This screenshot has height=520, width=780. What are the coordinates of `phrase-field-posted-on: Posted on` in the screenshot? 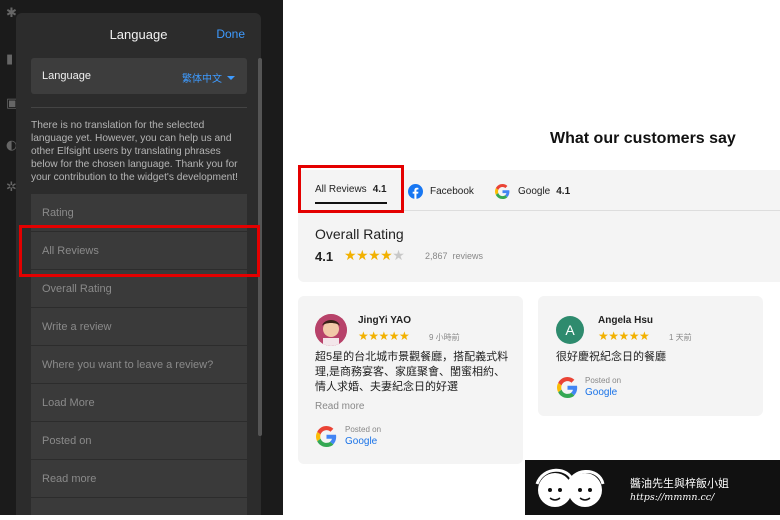 It's located at (139, 440).